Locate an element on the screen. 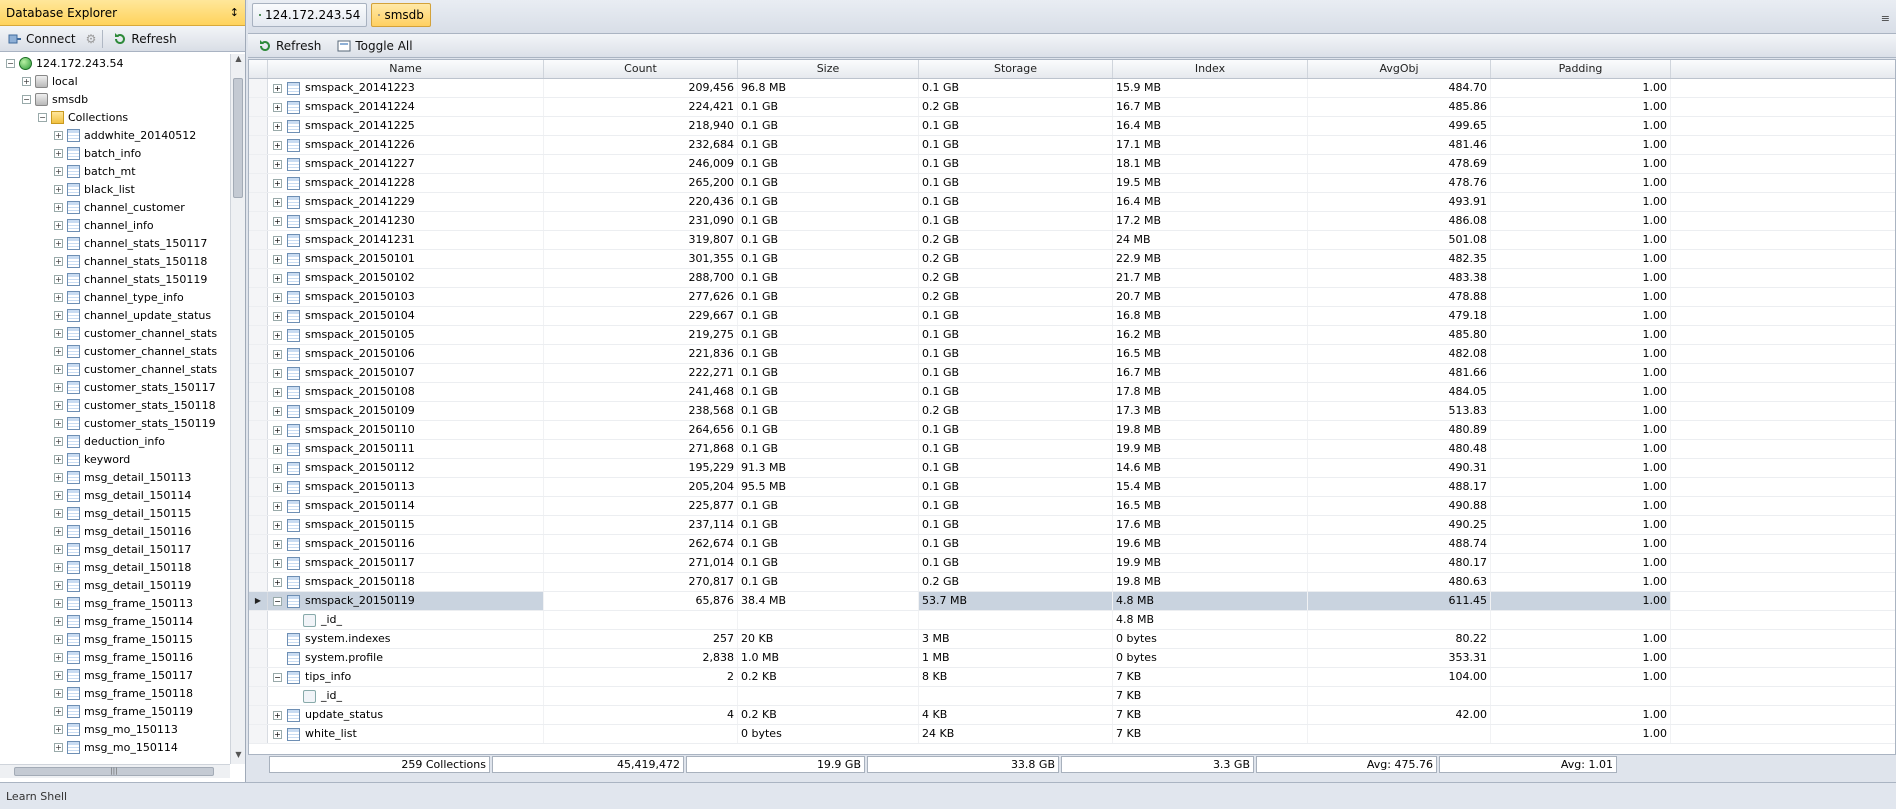 This screenshot has height=809, width=1896. collapse-icon: − is located at coordinates (277, 677).